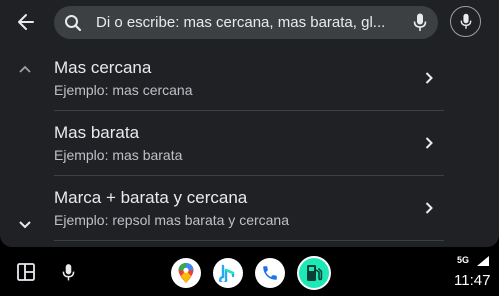 The image size is (499, 296). I want to click on network-status: 5G, so click(463, 260).